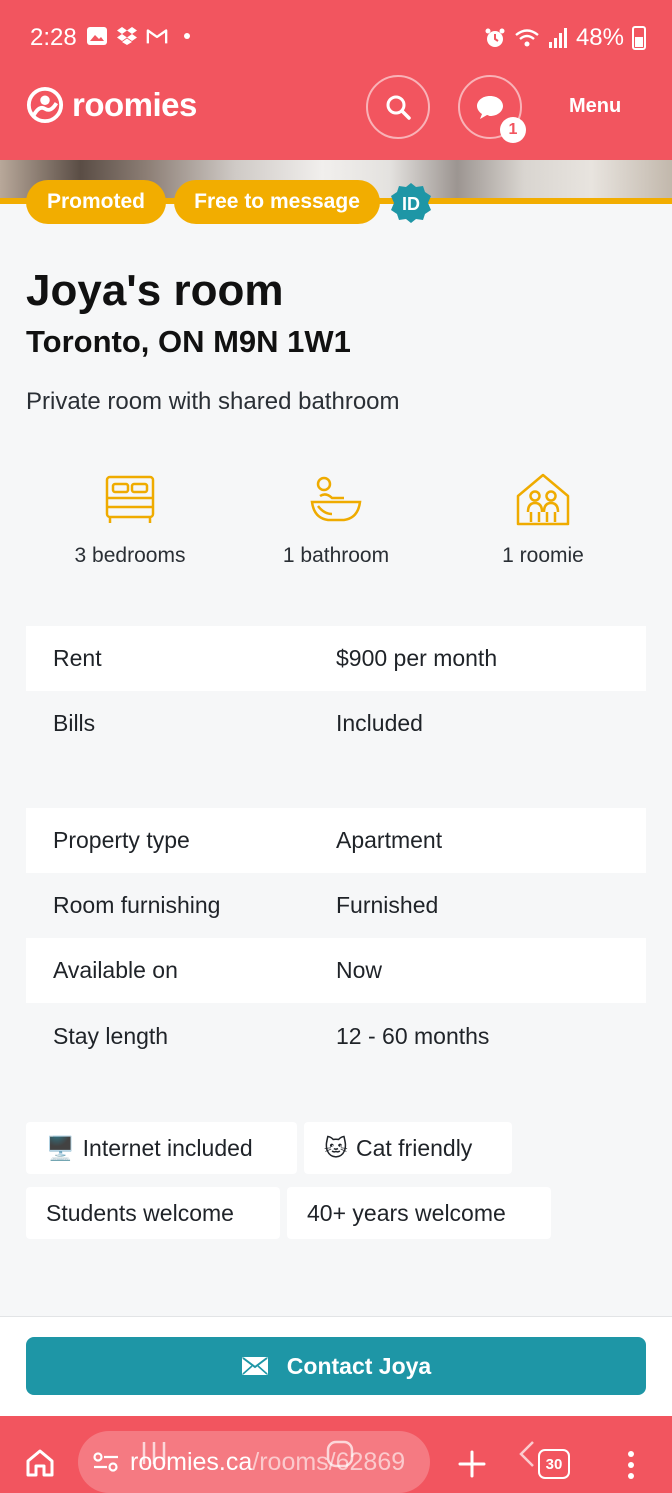 The width and height of the screenshot is (672, 1493). I want to click on tag-40-plus-welcome: 40+ years welcome, so click(419, 1213).